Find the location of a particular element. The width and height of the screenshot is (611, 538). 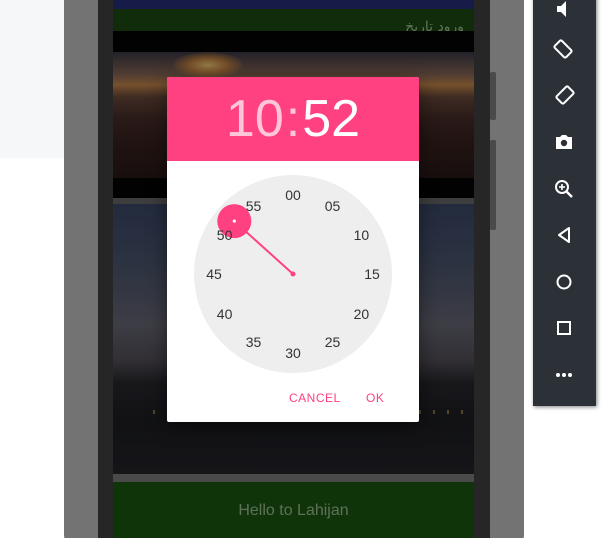

minute-label-20: 20 is located at coordinates (361, 314).